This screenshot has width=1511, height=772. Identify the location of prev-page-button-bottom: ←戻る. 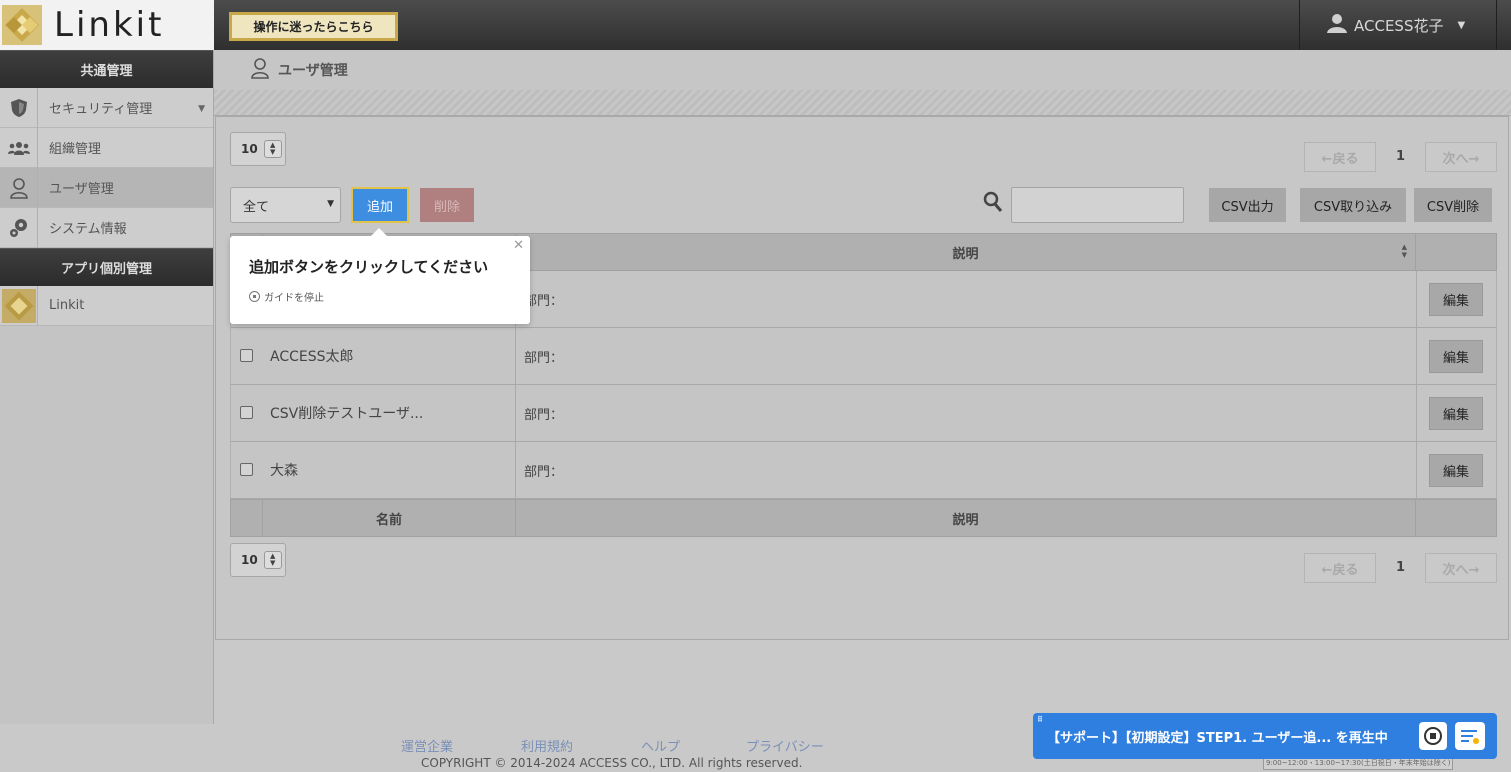
(1340, 568).